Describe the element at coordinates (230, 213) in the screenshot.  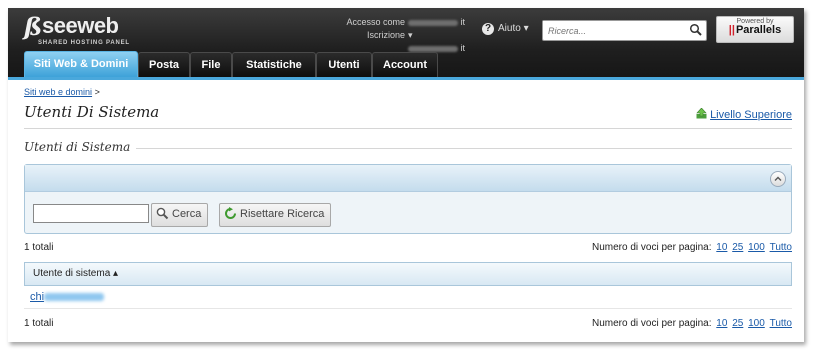
I see `reset-icon` at that location.